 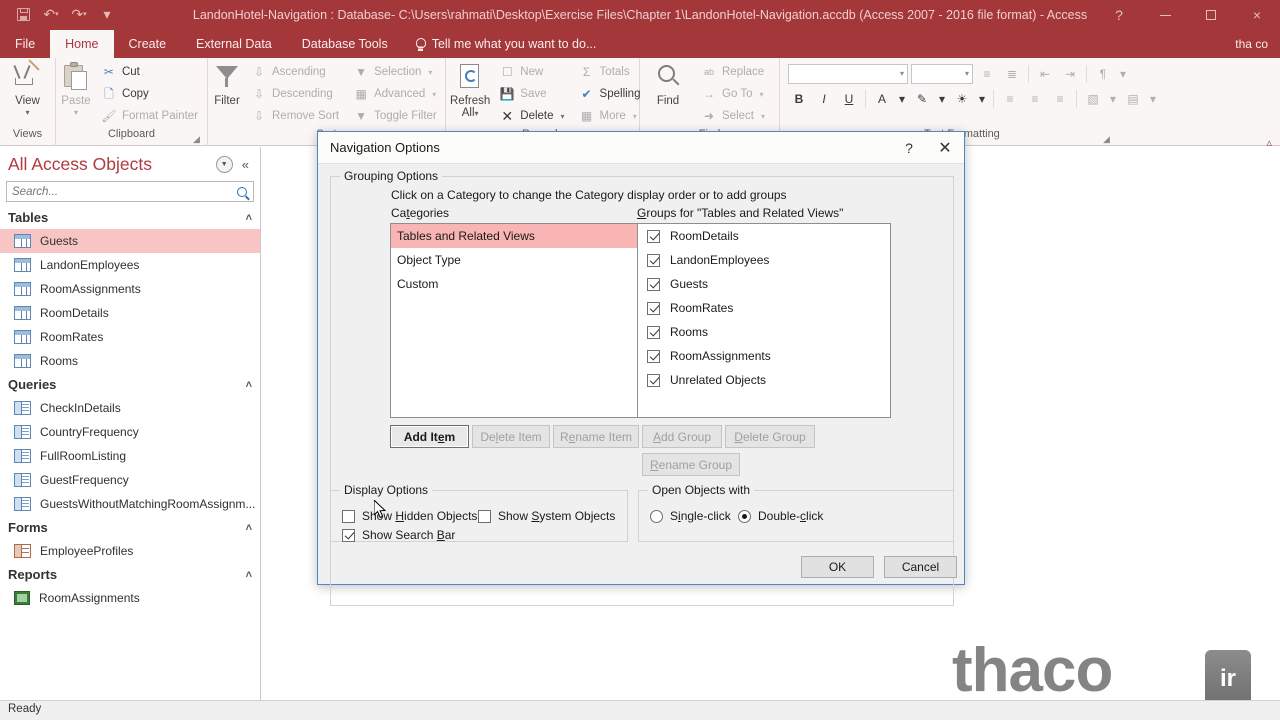 I want to click on selection-filter-button: ▼ Selection ▾, so click(x=395, y=72).